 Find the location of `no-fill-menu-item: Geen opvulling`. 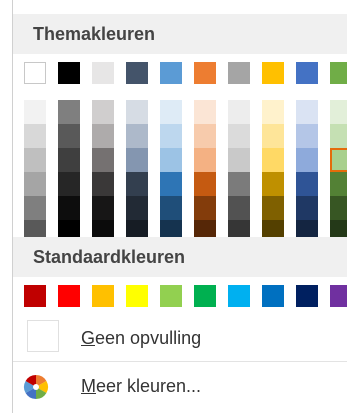

no-fill-menu-item: Geen opvulling is located at coordinates (180, 338).